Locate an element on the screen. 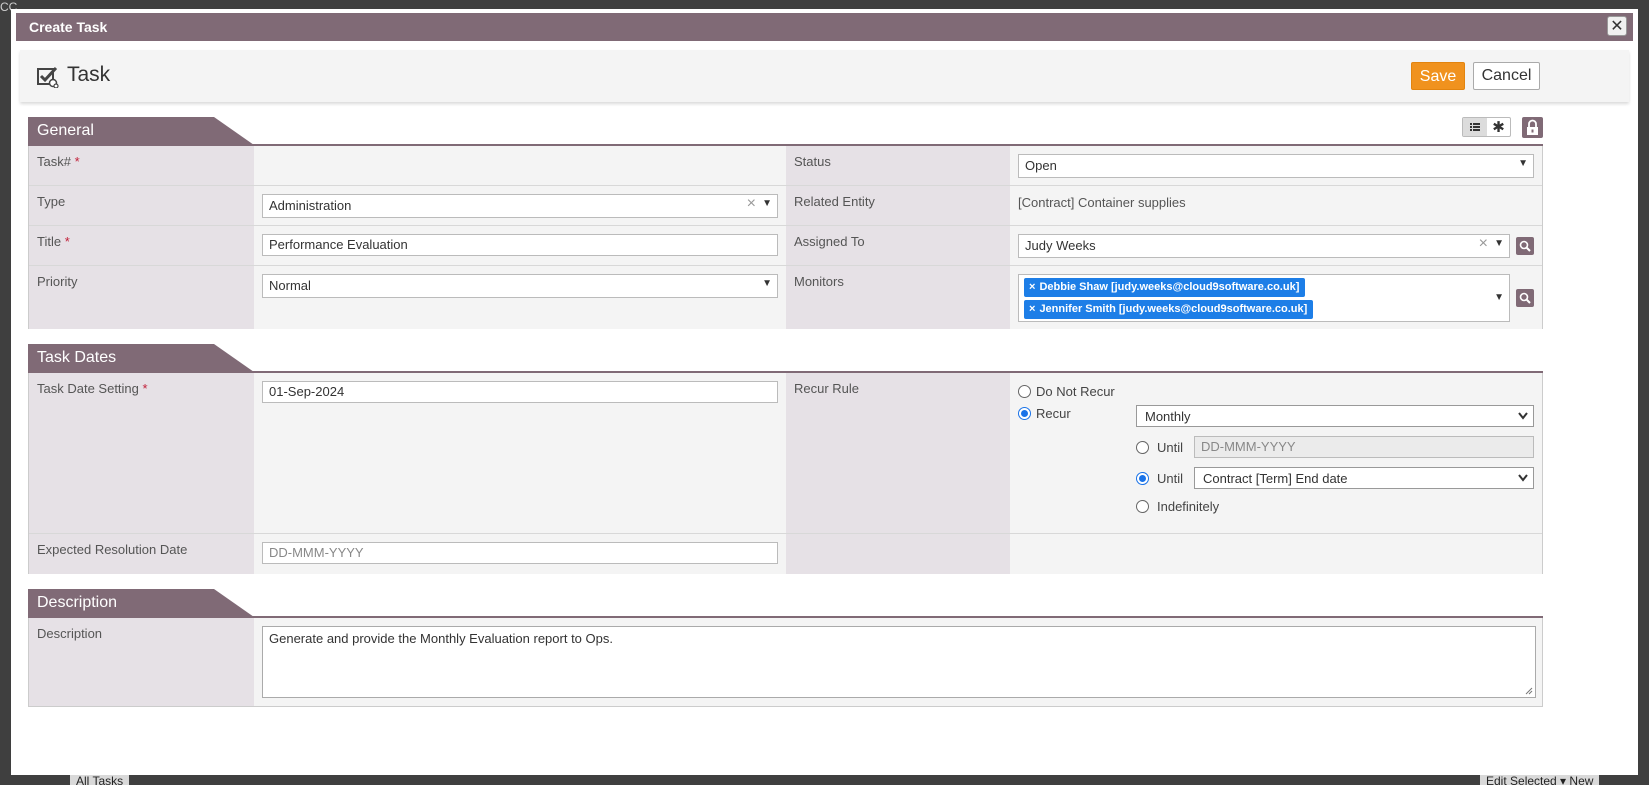 This screenshot has width=1649, height=785. description-label: Description is located at coordinates (70, 633).